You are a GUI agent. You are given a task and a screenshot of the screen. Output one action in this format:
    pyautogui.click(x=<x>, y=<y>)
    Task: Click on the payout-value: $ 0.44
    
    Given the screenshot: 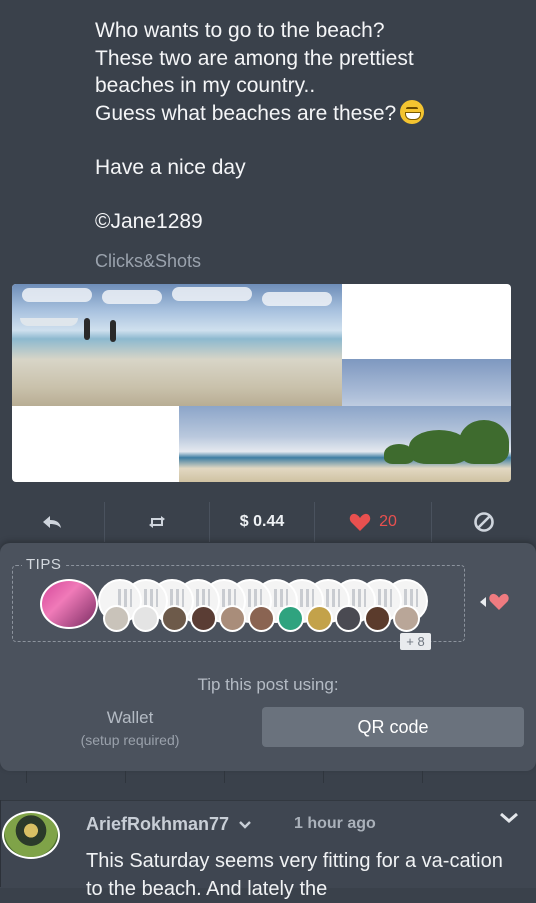 What is the action you would take?
    pyautogui.click(x=262, y=522)
    